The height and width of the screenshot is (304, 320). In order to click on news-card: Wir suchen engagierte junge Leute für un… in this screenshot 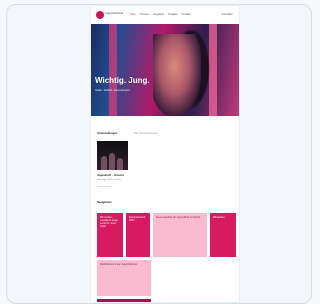, I will do `click(110, 235)`.